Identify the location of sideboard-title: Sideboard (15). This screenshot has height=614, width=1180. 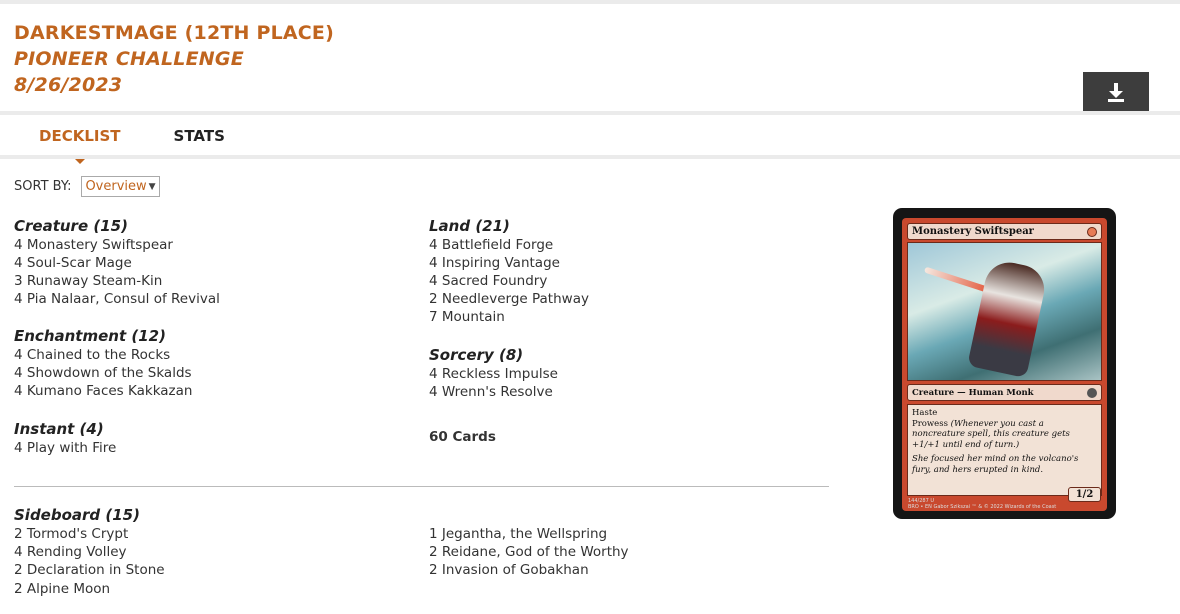
(77, 515).